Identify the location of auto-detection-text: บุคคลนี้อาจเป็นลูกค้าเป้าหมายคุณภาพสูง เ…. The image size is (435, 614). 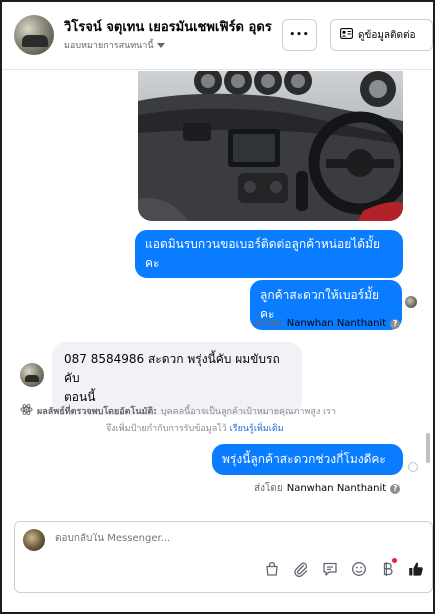
(248, 412).